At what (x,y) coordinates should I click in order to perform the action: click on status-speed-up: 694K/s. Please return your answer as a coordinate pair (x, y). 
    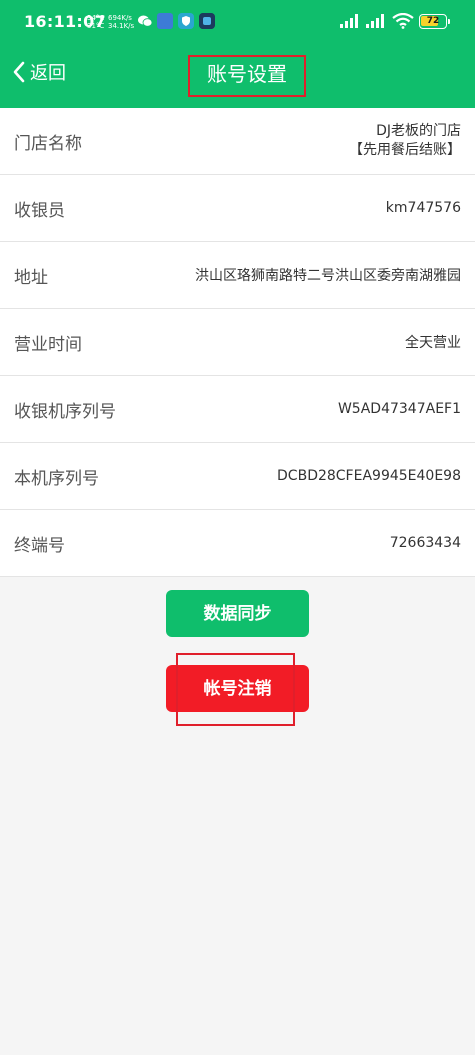
    Looking at the image, I should click on (120, 18).